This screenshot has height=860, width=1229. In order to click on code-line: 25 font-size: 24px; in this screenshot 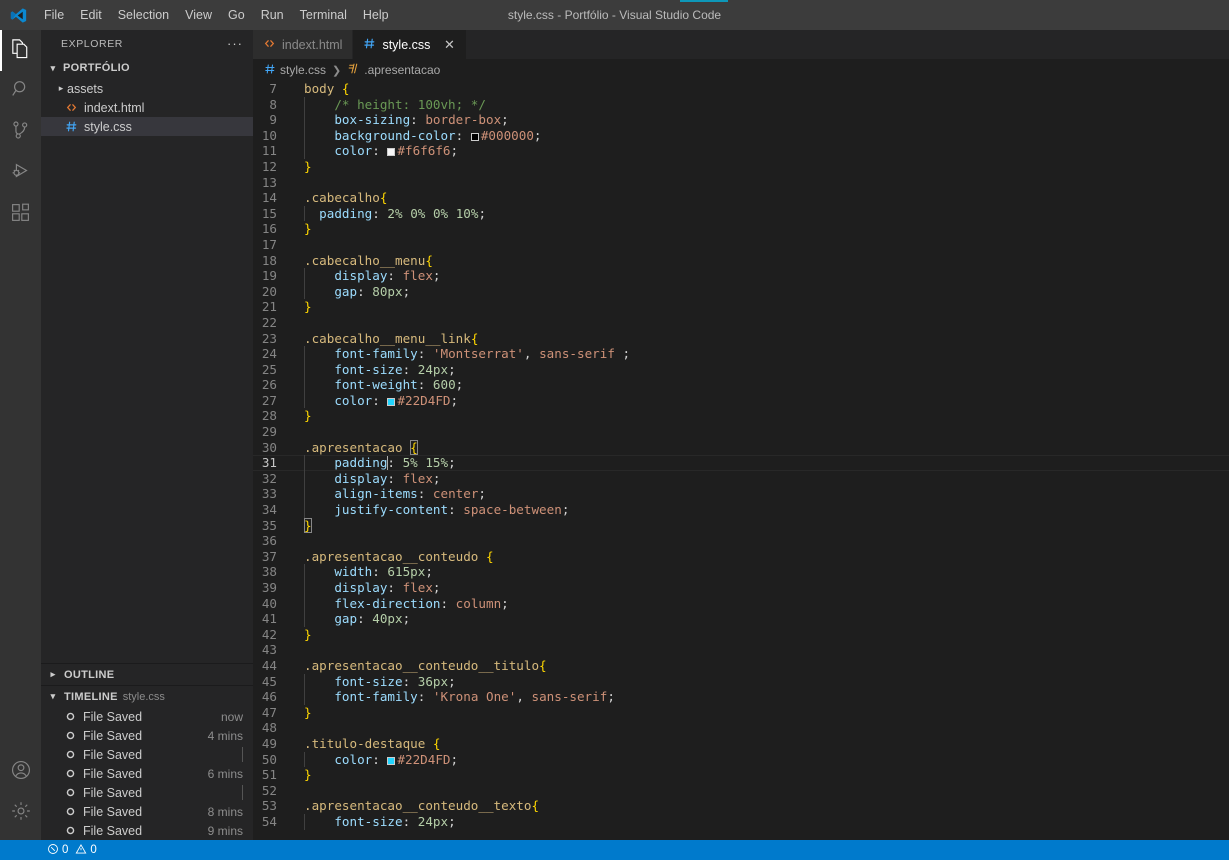, I will do `click(741, 369)`.